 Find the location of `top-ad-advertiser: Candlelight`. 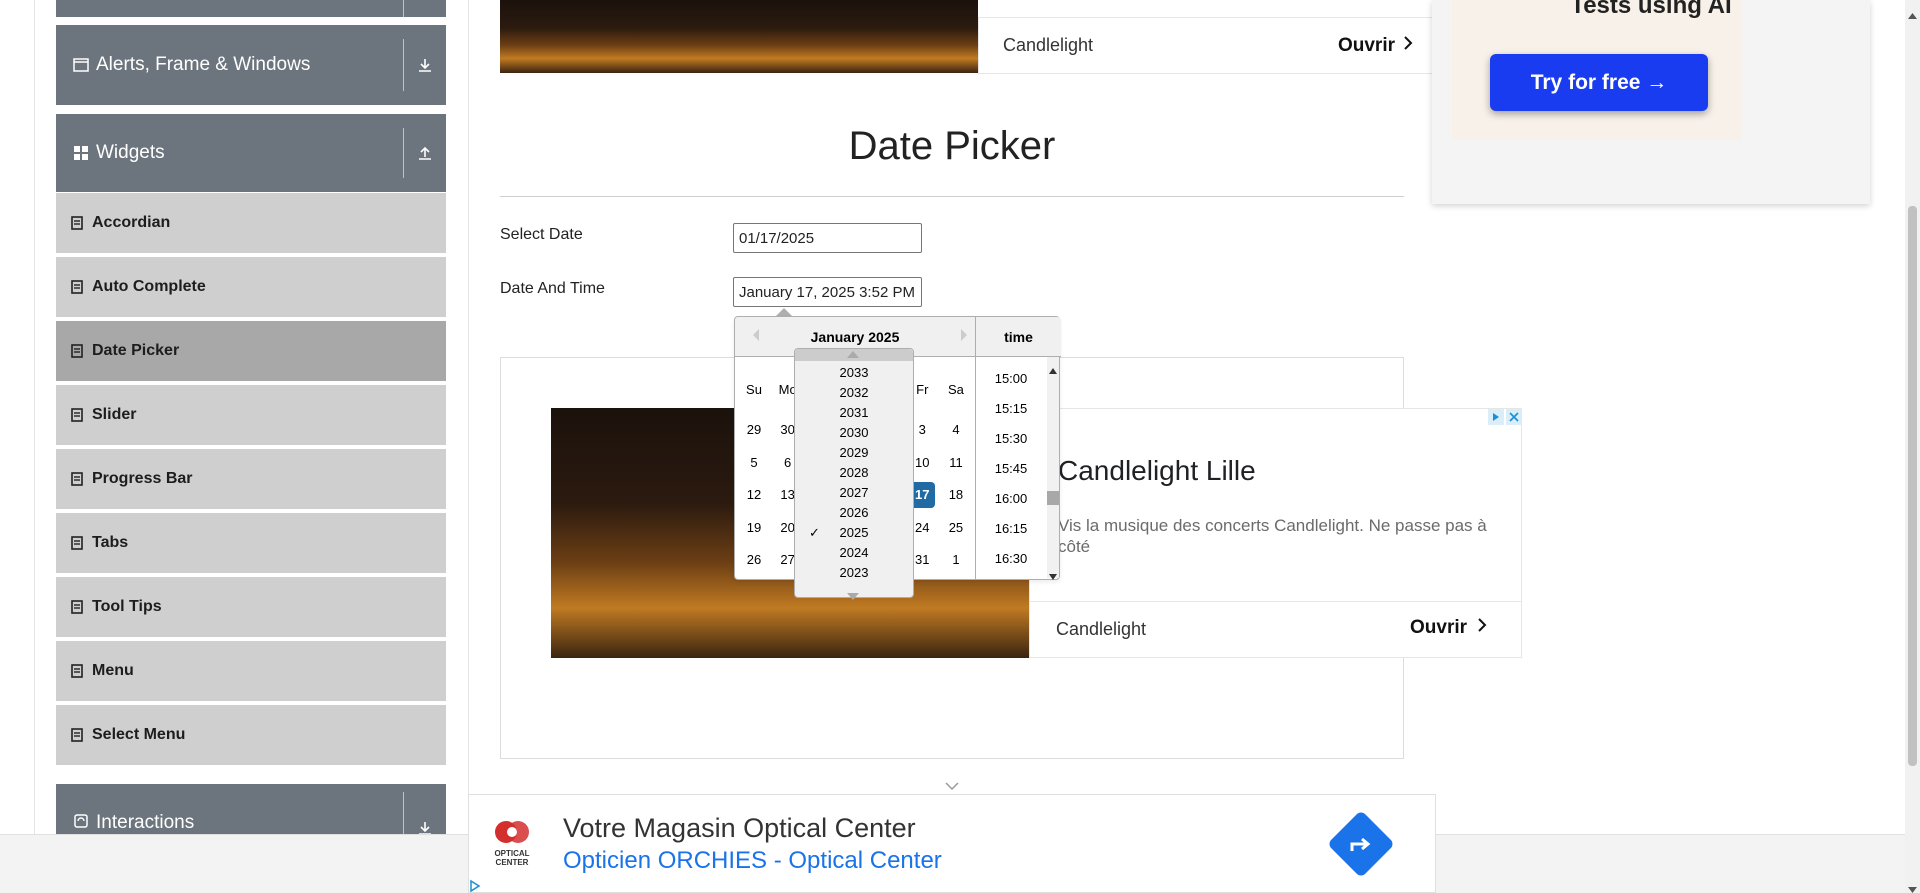

top-ad-advertiser: Candlelight is located at coordinates (1048, 45).